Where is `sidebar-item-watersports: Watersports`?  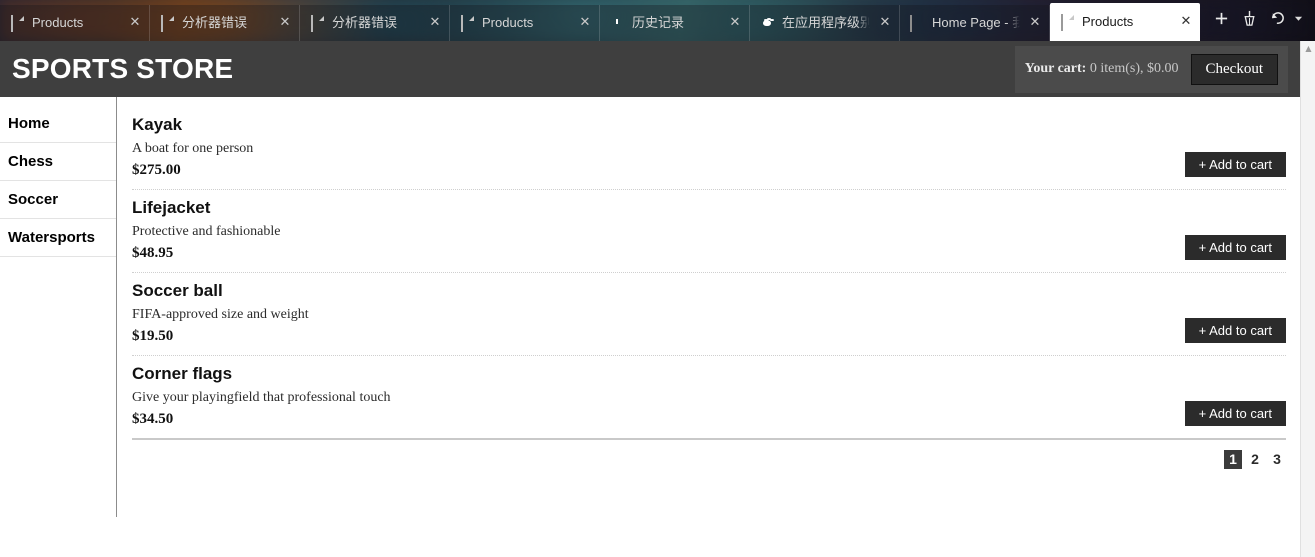 sidebar-item-watersports: Watersports is located at coordinates (58, 238).